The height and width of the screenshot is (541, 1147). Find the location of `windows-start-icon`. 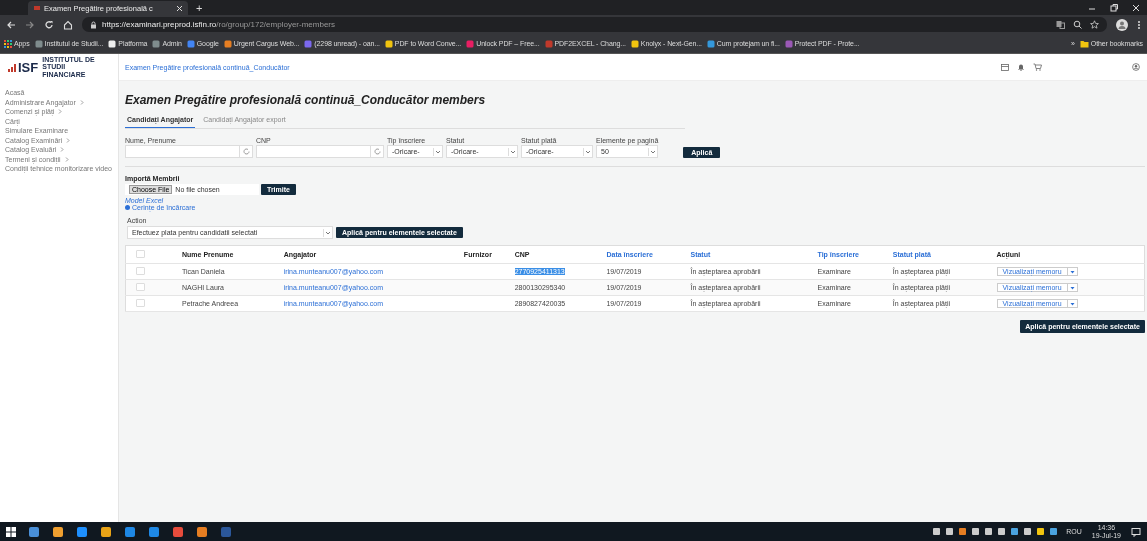

windows-start-icon is located at coordinates (11, 531).